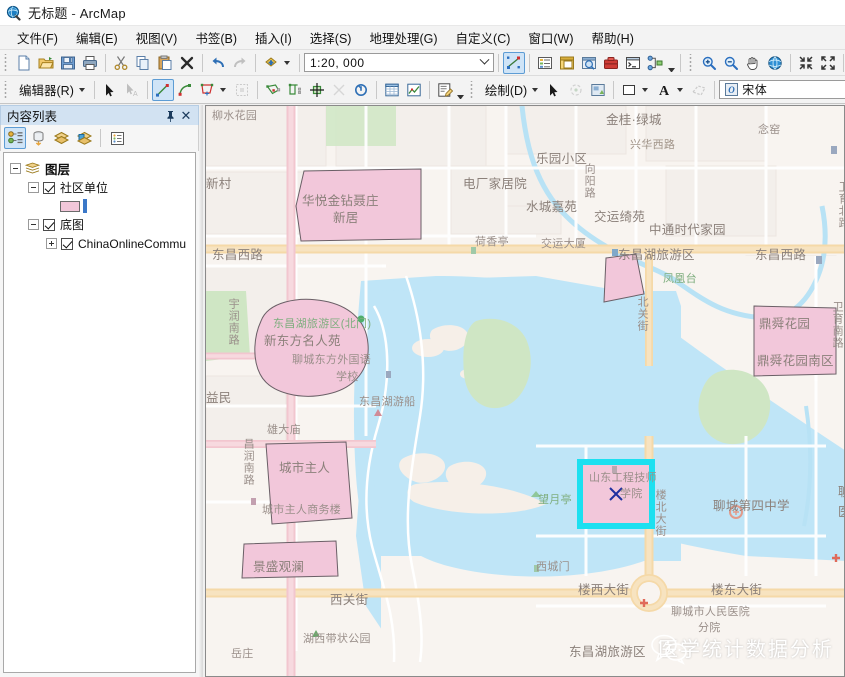 This screenshot has height=677, width=845. I want to click on fill-color-button, so click(629, 90).